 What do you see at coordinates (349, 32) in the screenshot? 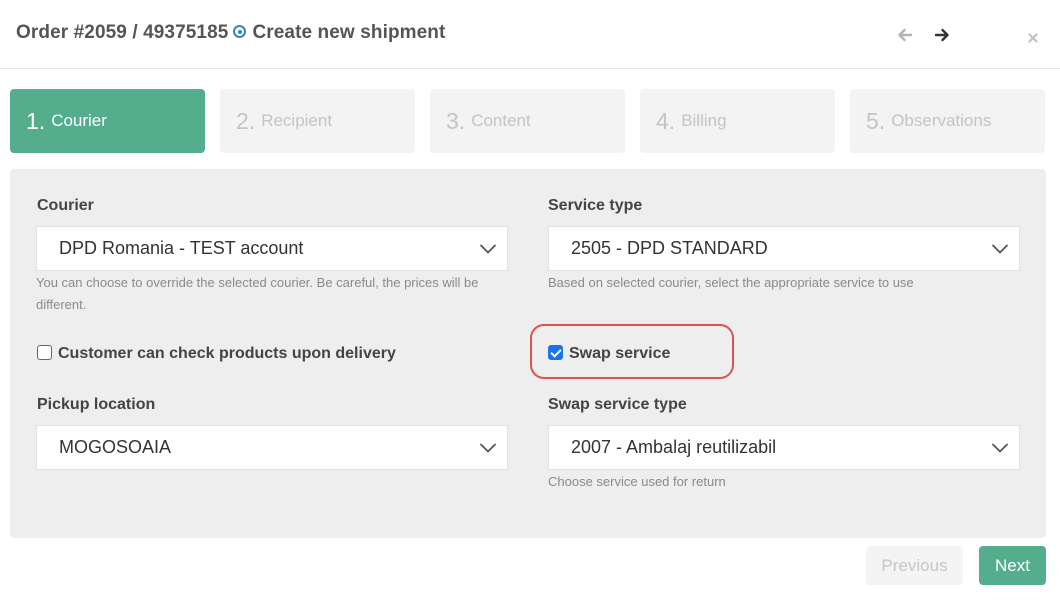
I see `page-title: Create new shipment` at bounding box center [349, 32].